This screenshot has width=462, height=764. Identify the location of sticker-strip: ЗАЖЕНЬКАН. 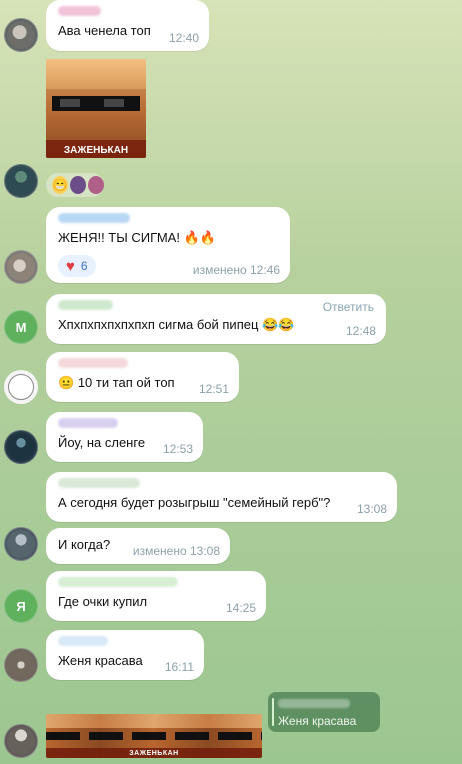
(154, 736).